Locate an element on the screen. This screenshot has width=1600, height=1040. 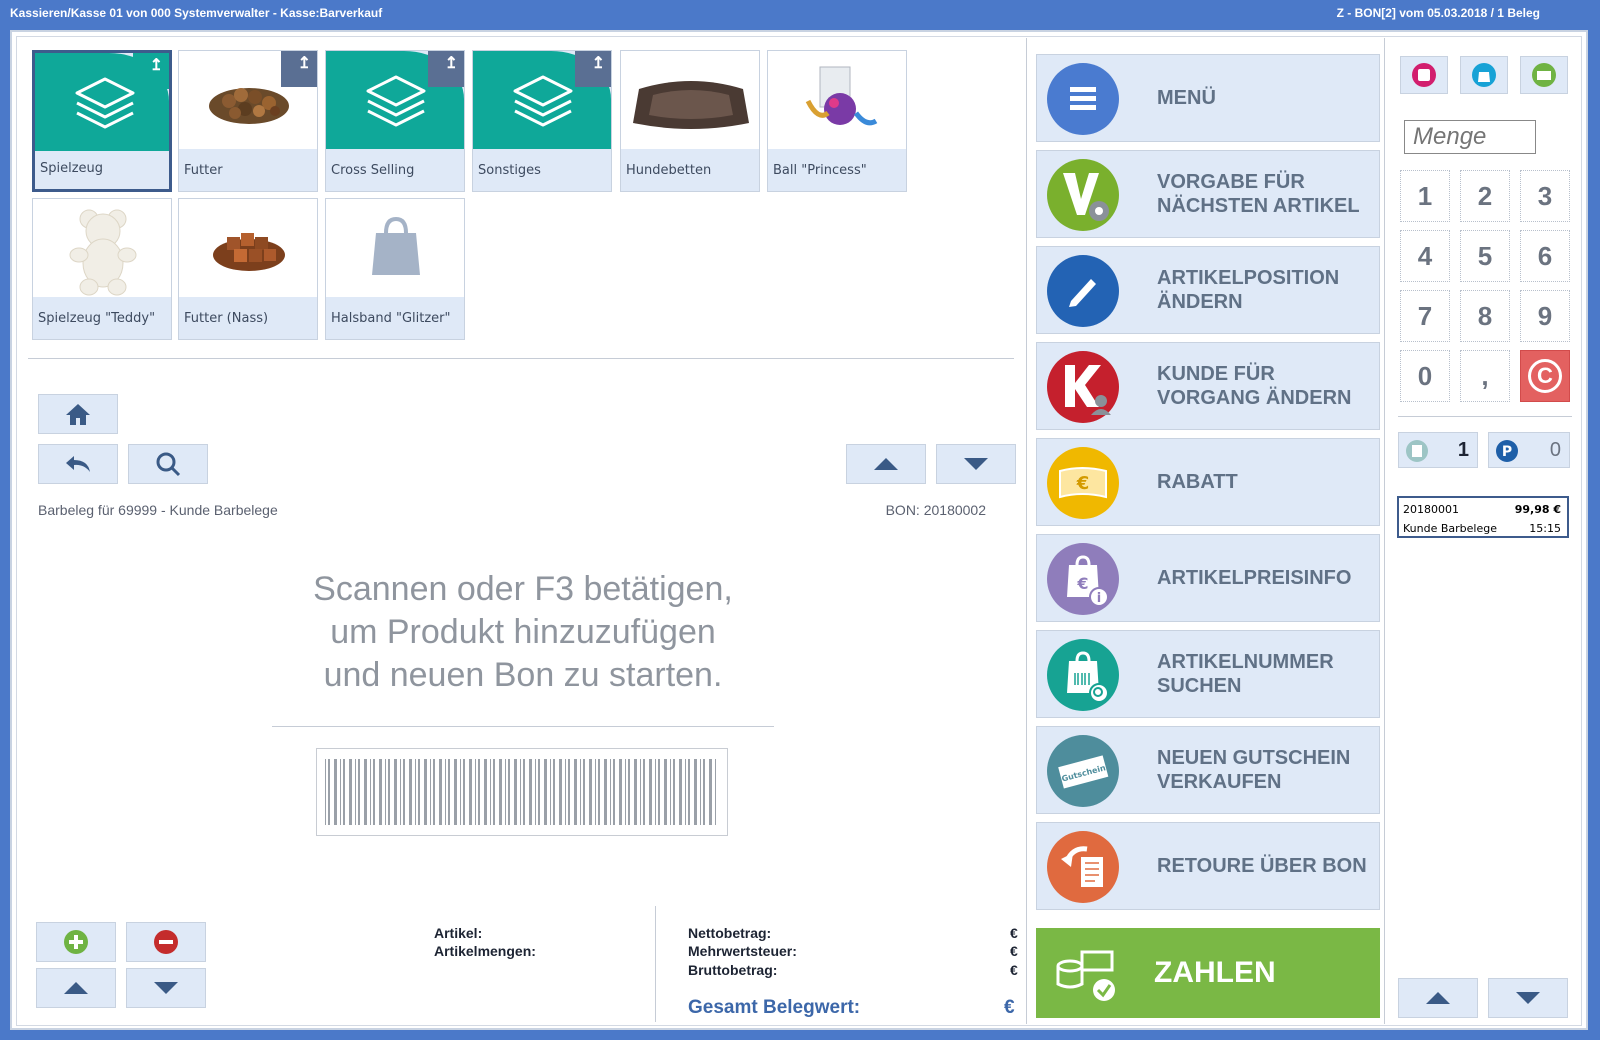
plus-circle-icon is located at coordinates (76, 942).